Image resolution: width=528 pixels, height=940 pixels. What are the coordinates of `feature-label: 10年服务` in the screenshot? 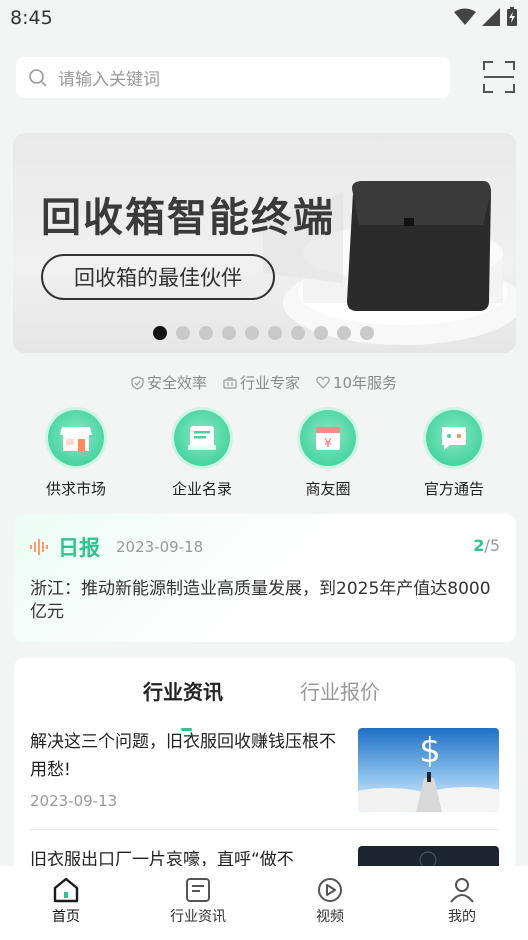 It's located at (365, 383).